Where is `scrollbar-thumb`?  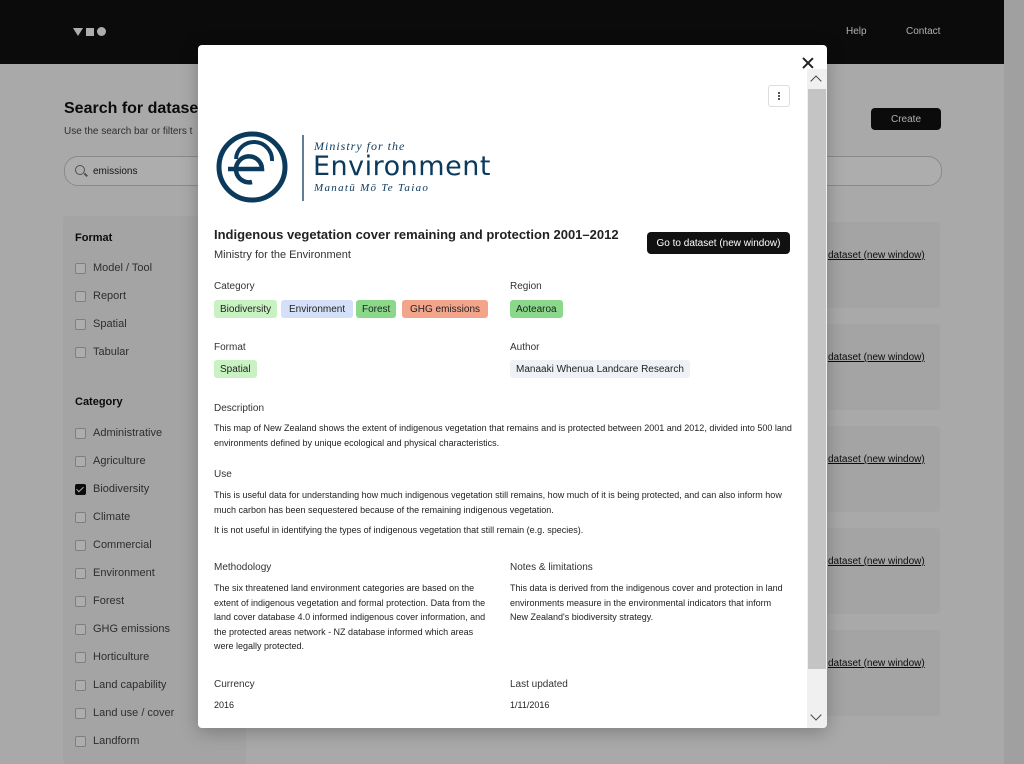
scrollbar-thumb is located at coordinates (817, 379).